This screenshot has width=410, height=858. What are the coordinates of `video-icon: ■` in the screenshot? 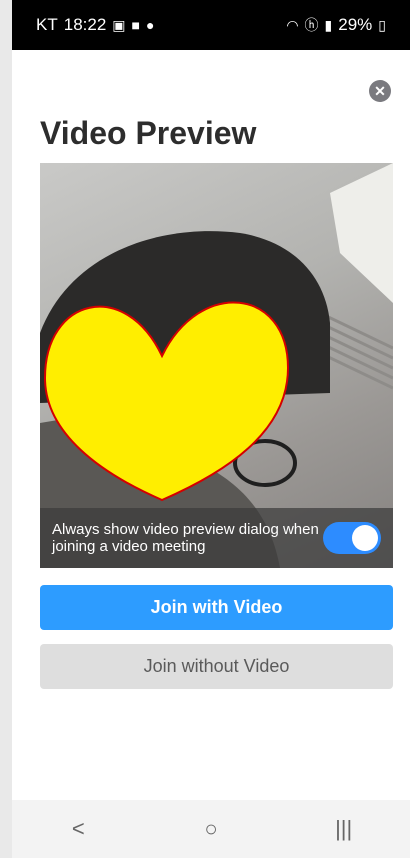 It's located at (135, 25).